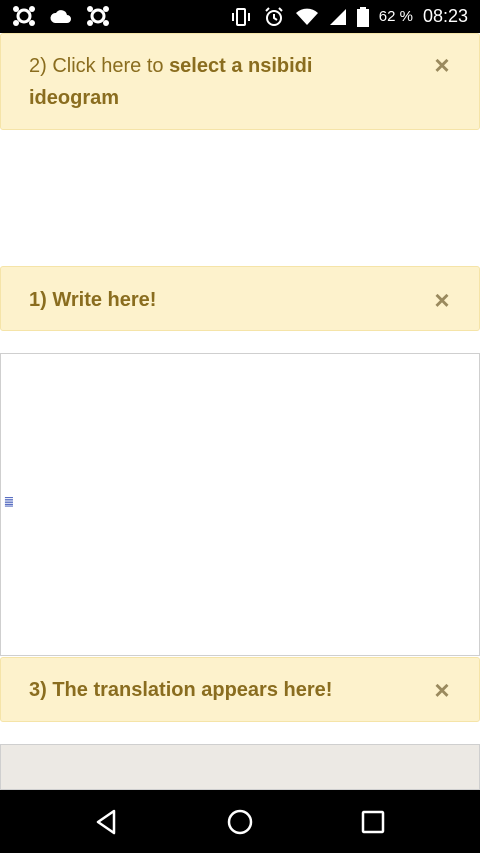 The width and height of the screenshot is (480, 853). What do you see at coordinates (240, 767) in the screenshot?
I see `translation-output-panel` at bounding box center [240, 767].